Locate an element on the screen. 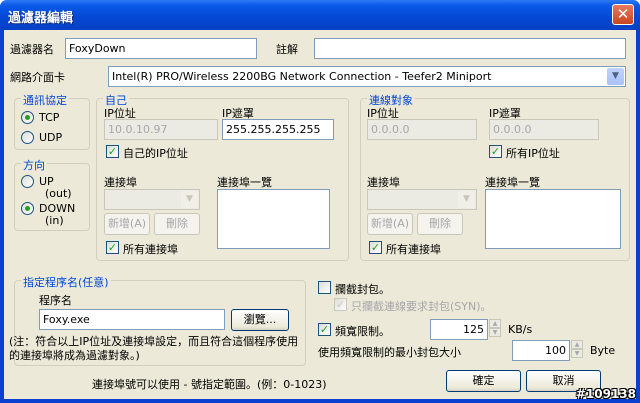 Image resolution: width=640 pixels, height=403 pixels. down-sub-label: (in) is located at coordinates (54, 220).